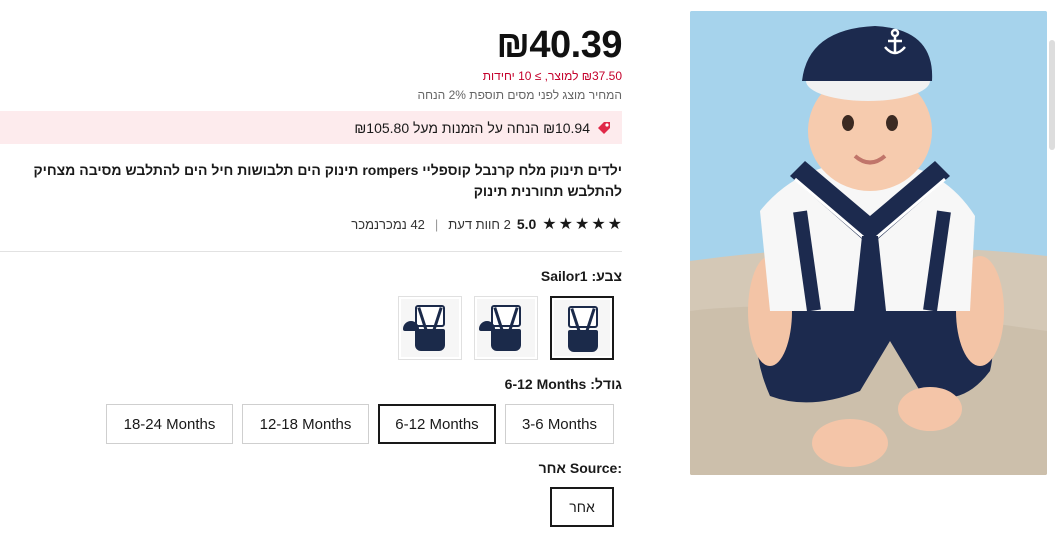 The height and width of the screenshot is (554, 1057). I want to click on tax-note: המחיר מוצג לפני מסים תוספת 2% הנחה, so click(519, 95).